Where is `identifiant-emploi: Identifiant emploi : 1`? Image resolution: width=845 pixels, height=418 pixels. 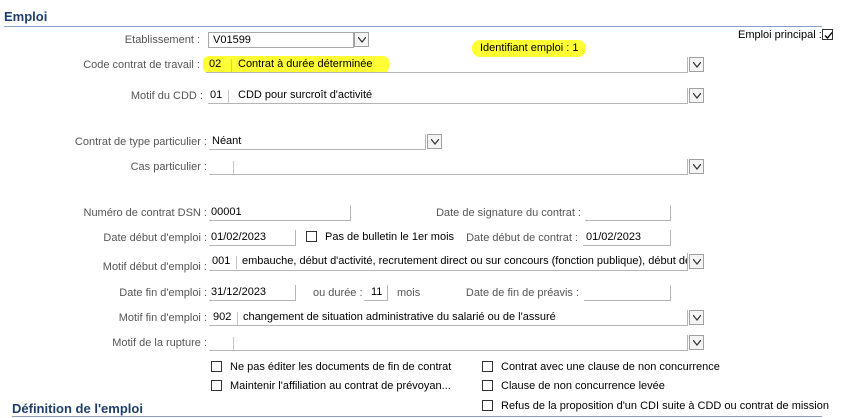 identifiant-emploi: Identifiant emploi : 1 is located at coordinates (529, 48).